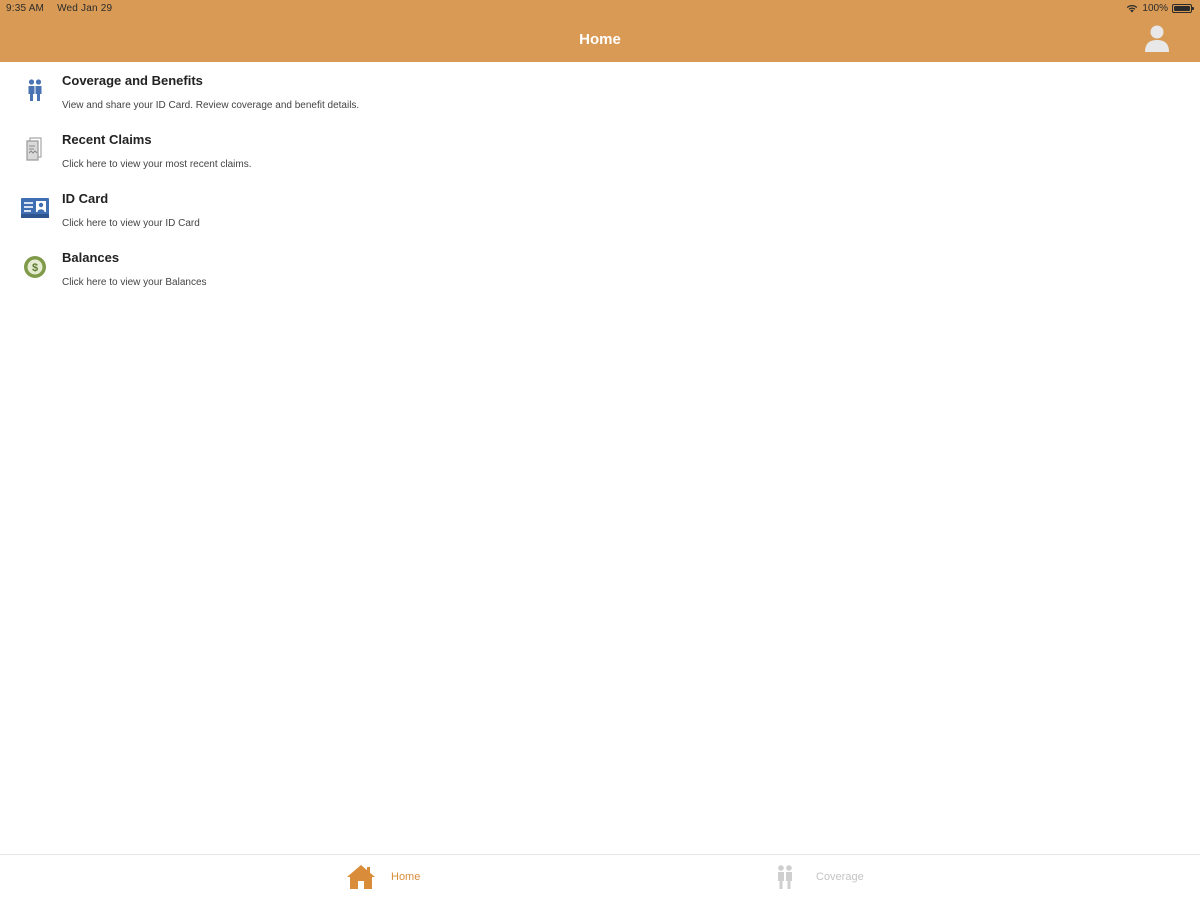 The image size is (1200, 900). What do you see at coordinates (35, 149) in the screenshot?
I see `claims-document-icon` at bounding box center [35, 149].